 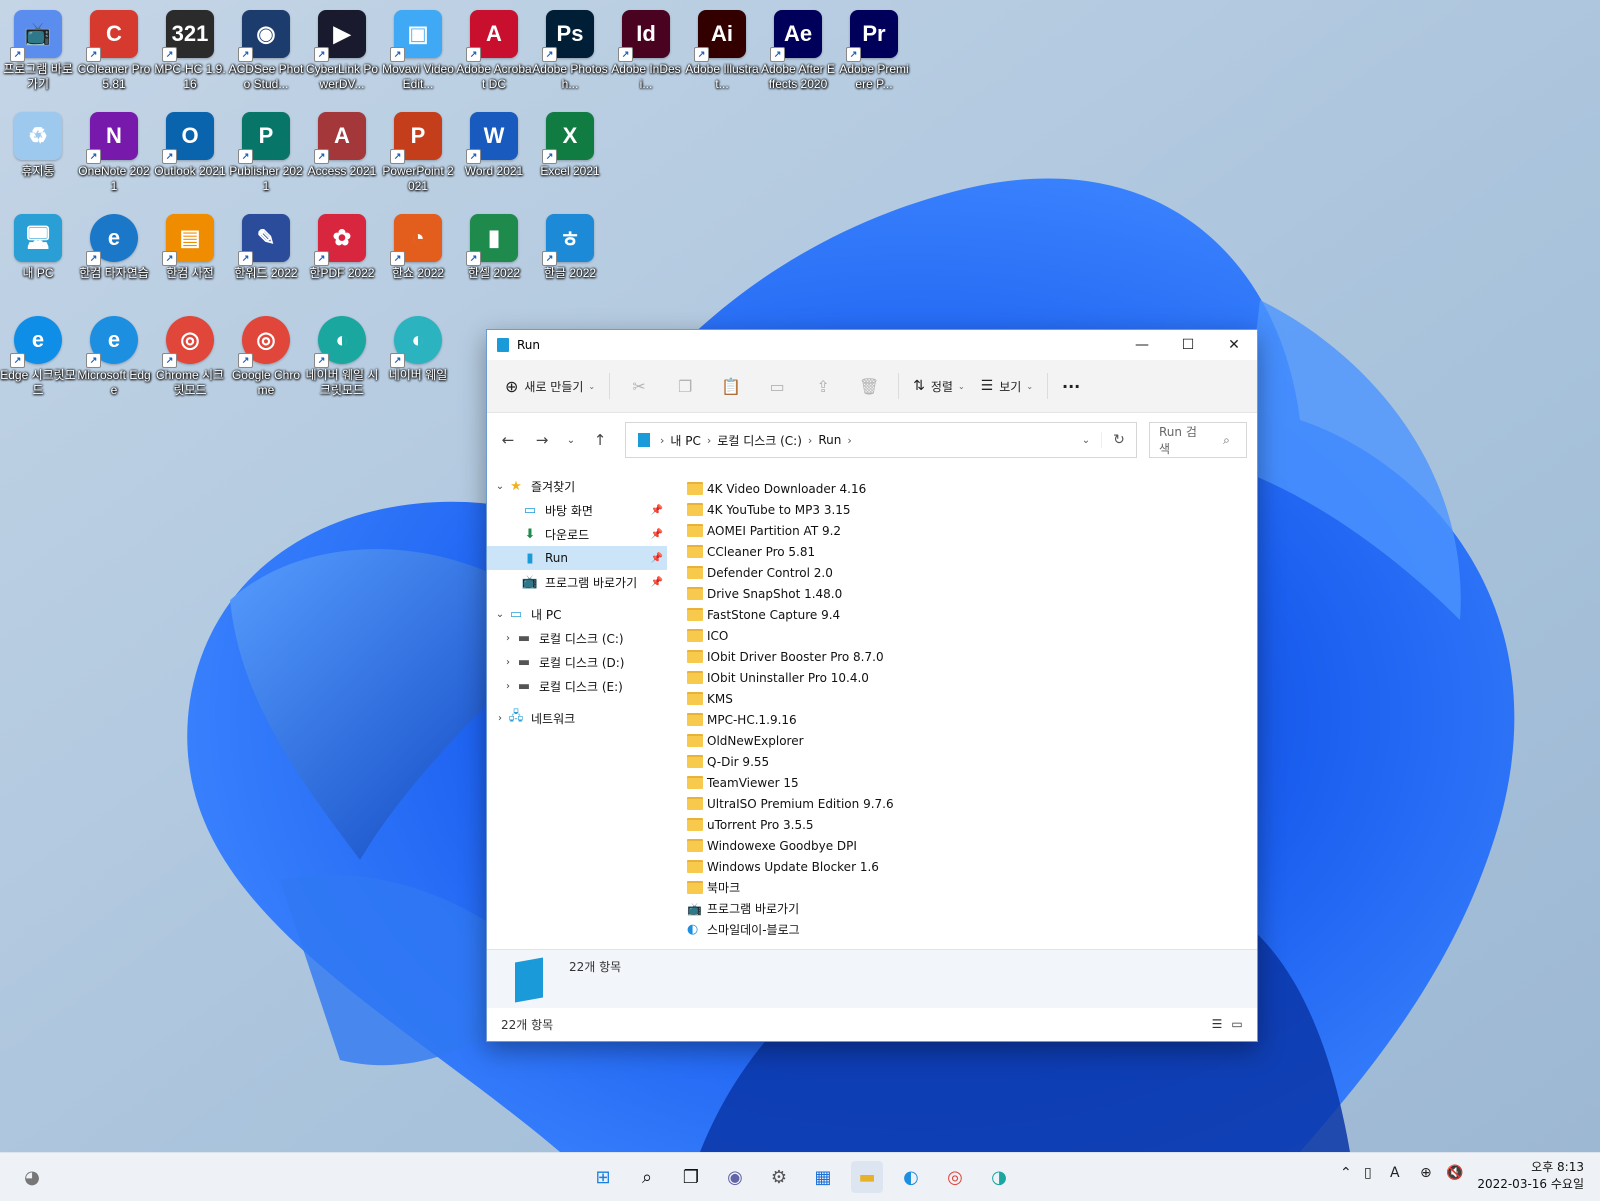 I want to click on task-view-icon: ❐, so click(x=691, y=1177).